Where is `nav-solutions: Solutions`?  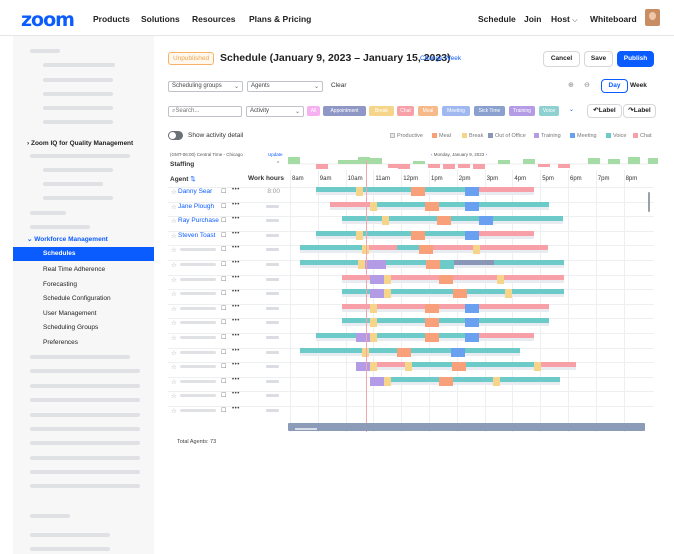 nav-solutions: Solutions is located at coordinates (160, 19).